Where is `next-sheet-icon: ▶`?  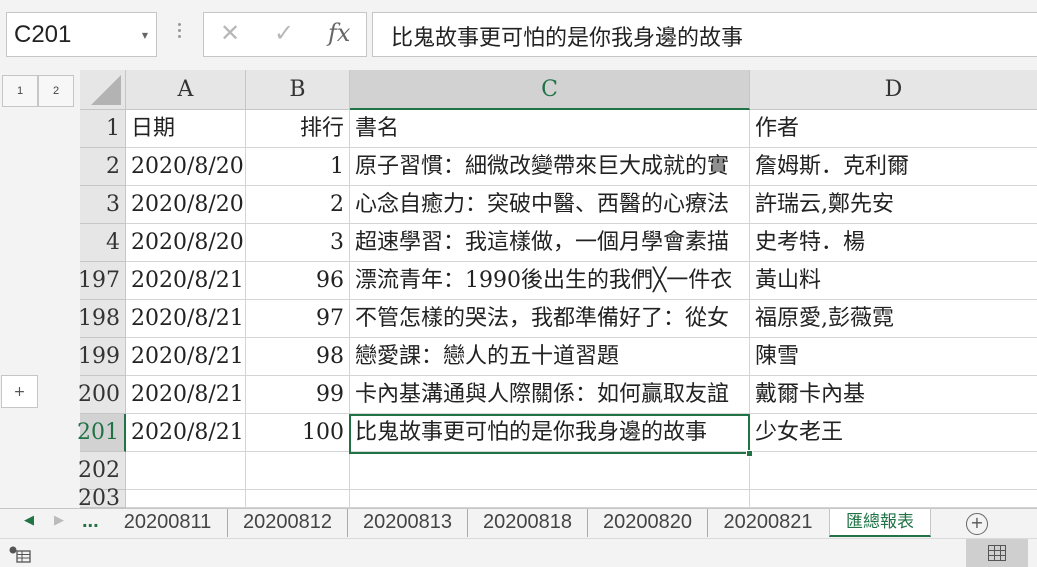
next-sheet-icon: ▶ is located at coordinates (59, 520).